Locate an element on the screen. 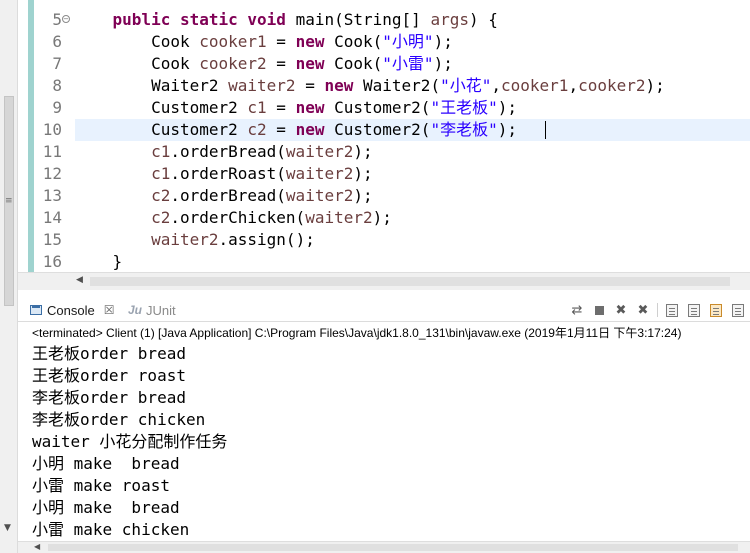 The image size is (750, 553). code-token: "小明" is located at coordinates (408, 41).